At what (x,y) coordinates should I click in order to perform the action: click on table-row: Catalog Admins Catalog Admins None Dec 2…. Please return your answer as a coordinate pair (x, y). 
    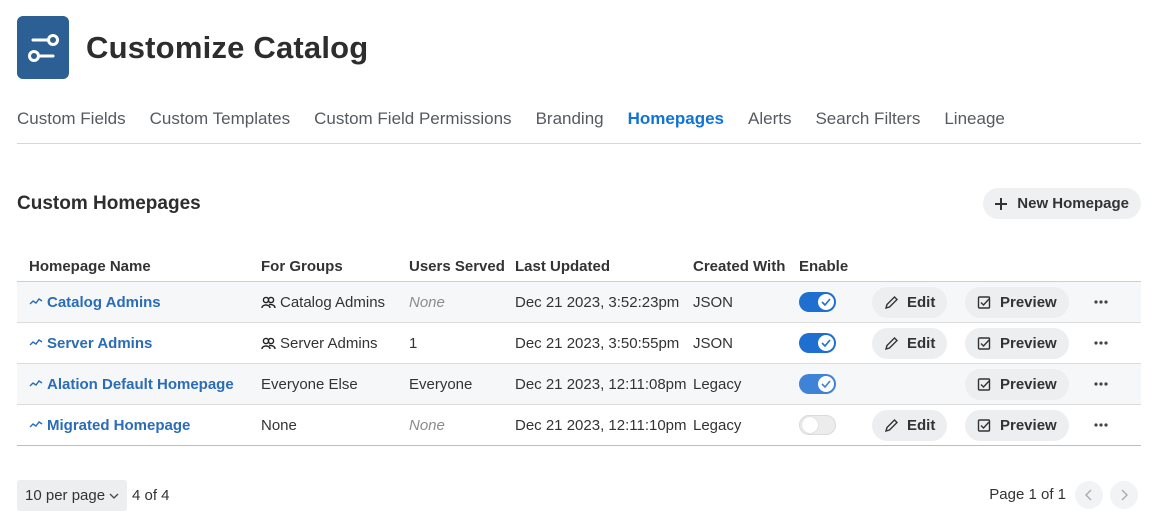
    Looking at the image, I should click on (579, 302).